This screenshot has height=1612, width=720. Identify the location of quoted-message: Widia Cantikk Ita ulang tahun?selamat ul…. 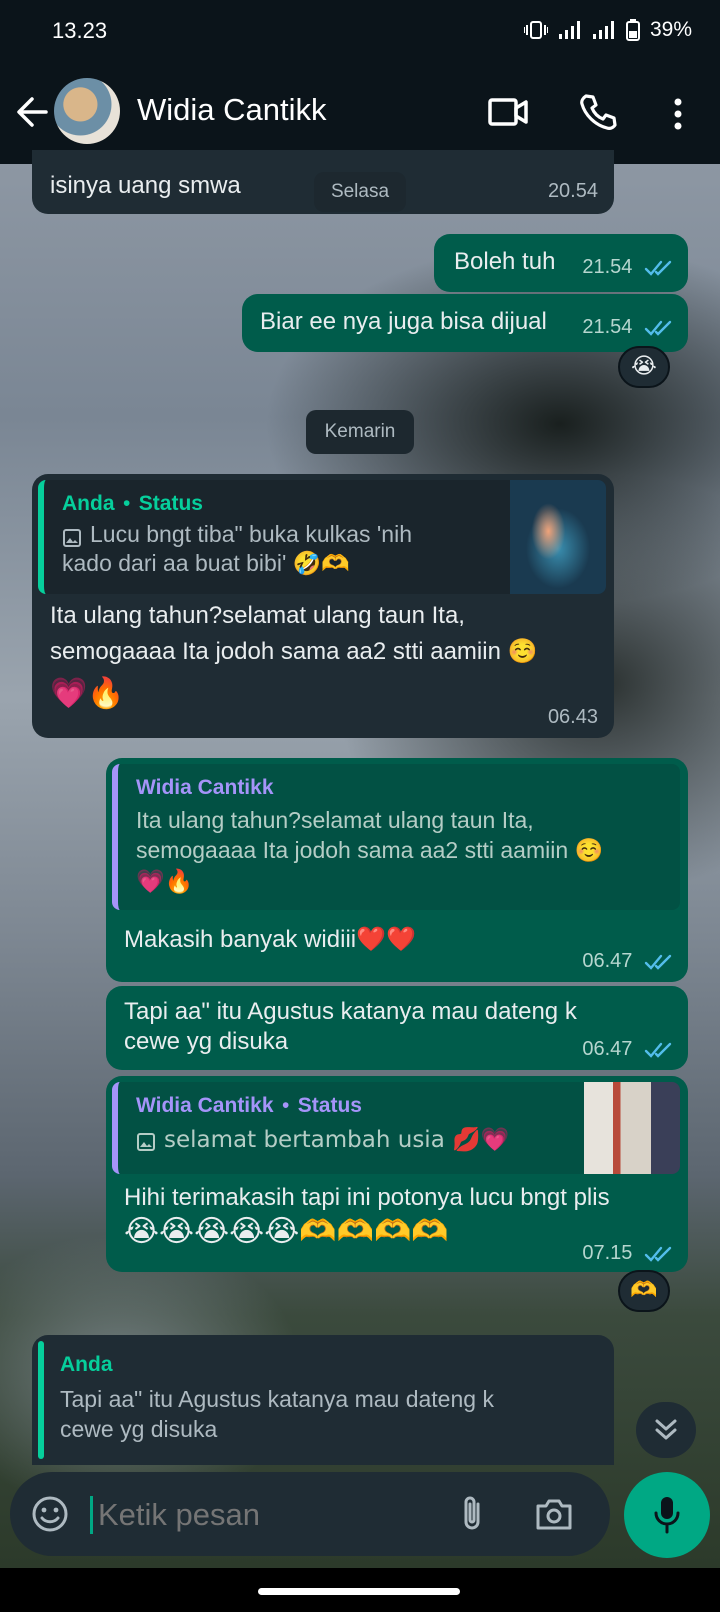
(396, 837).